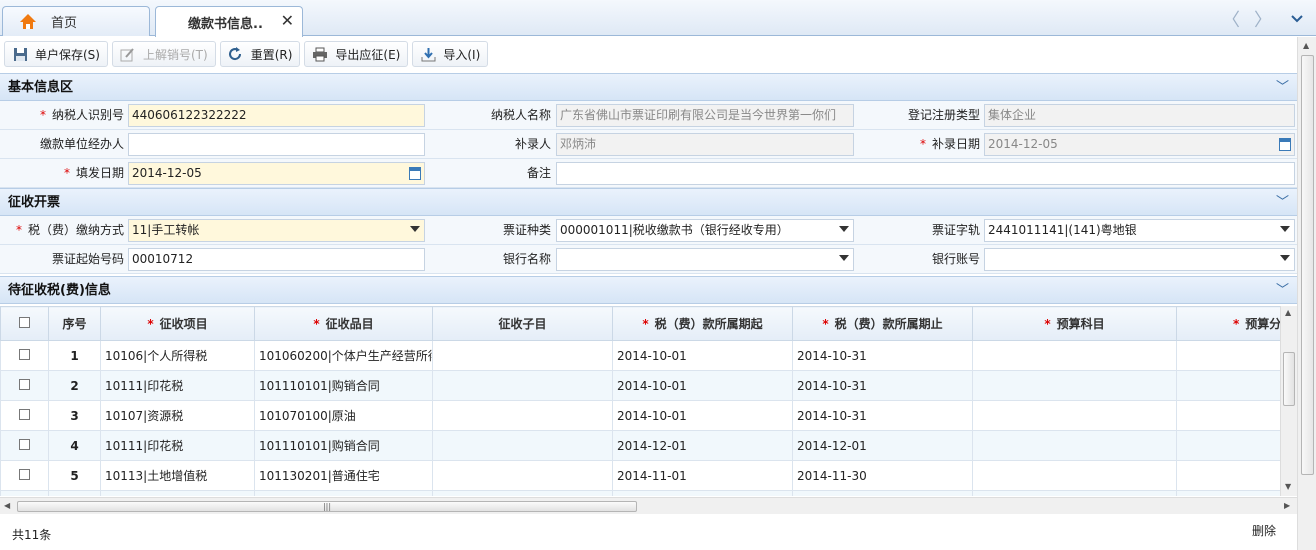 This screenshot has width=1316, height=550. Describe the element at coordinates (705, 115) in the screenshot. I see `taxpayer-name-field: 广东省佛山市票证印刷有限公司是当今世界第一你们` at that location.